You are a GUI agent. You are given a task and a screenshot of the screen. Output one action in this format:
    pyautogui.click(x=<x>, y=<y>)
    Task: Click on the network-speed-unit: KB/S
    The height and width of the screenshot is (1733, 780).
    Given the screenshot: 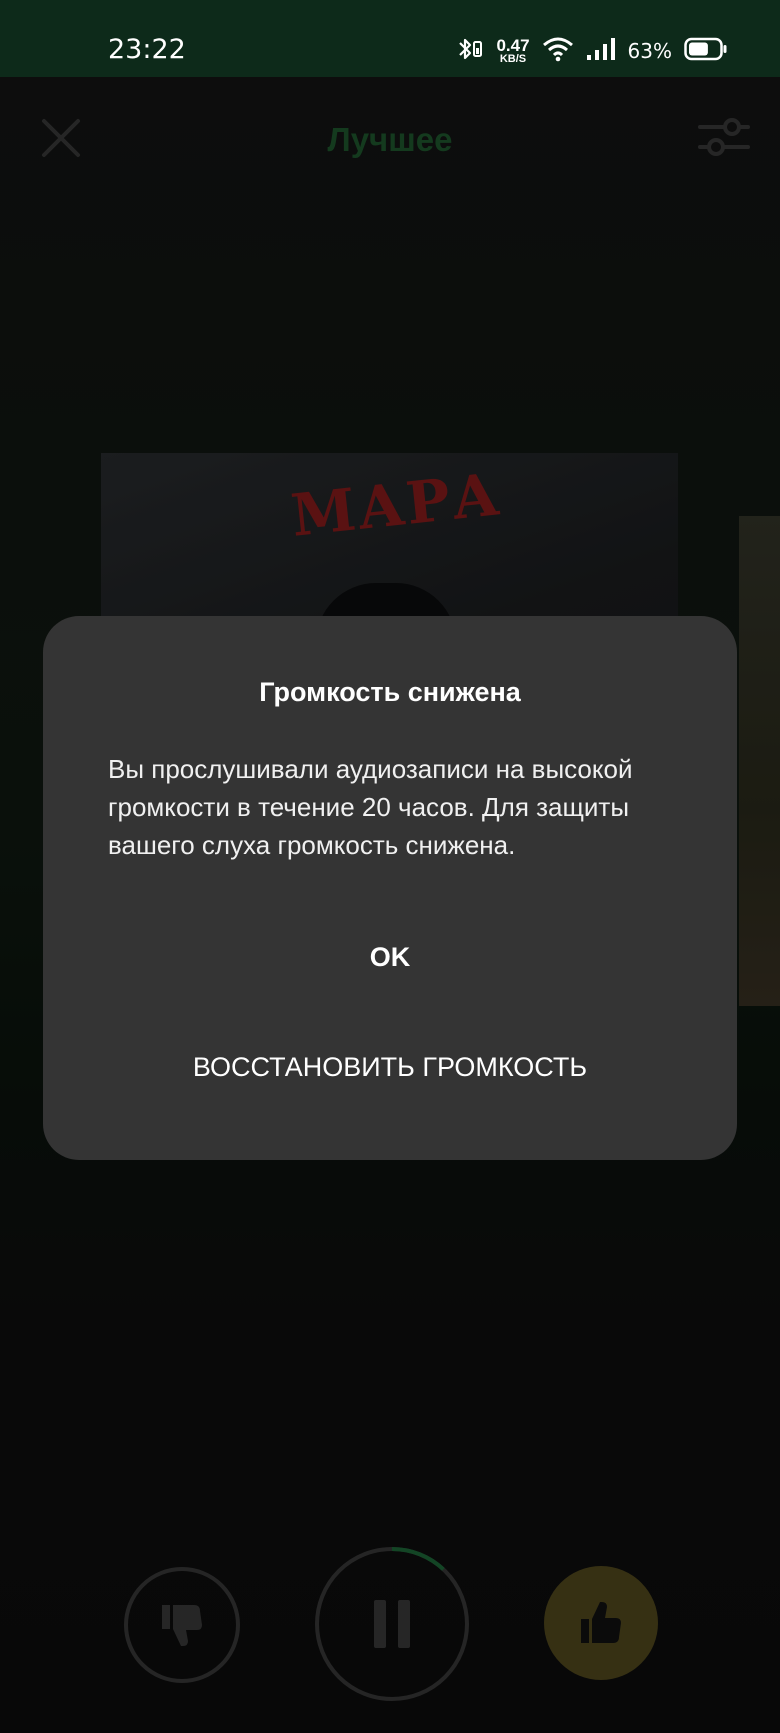 What is the action you would take?
    pyautogui.click(x=513, y=59)
    